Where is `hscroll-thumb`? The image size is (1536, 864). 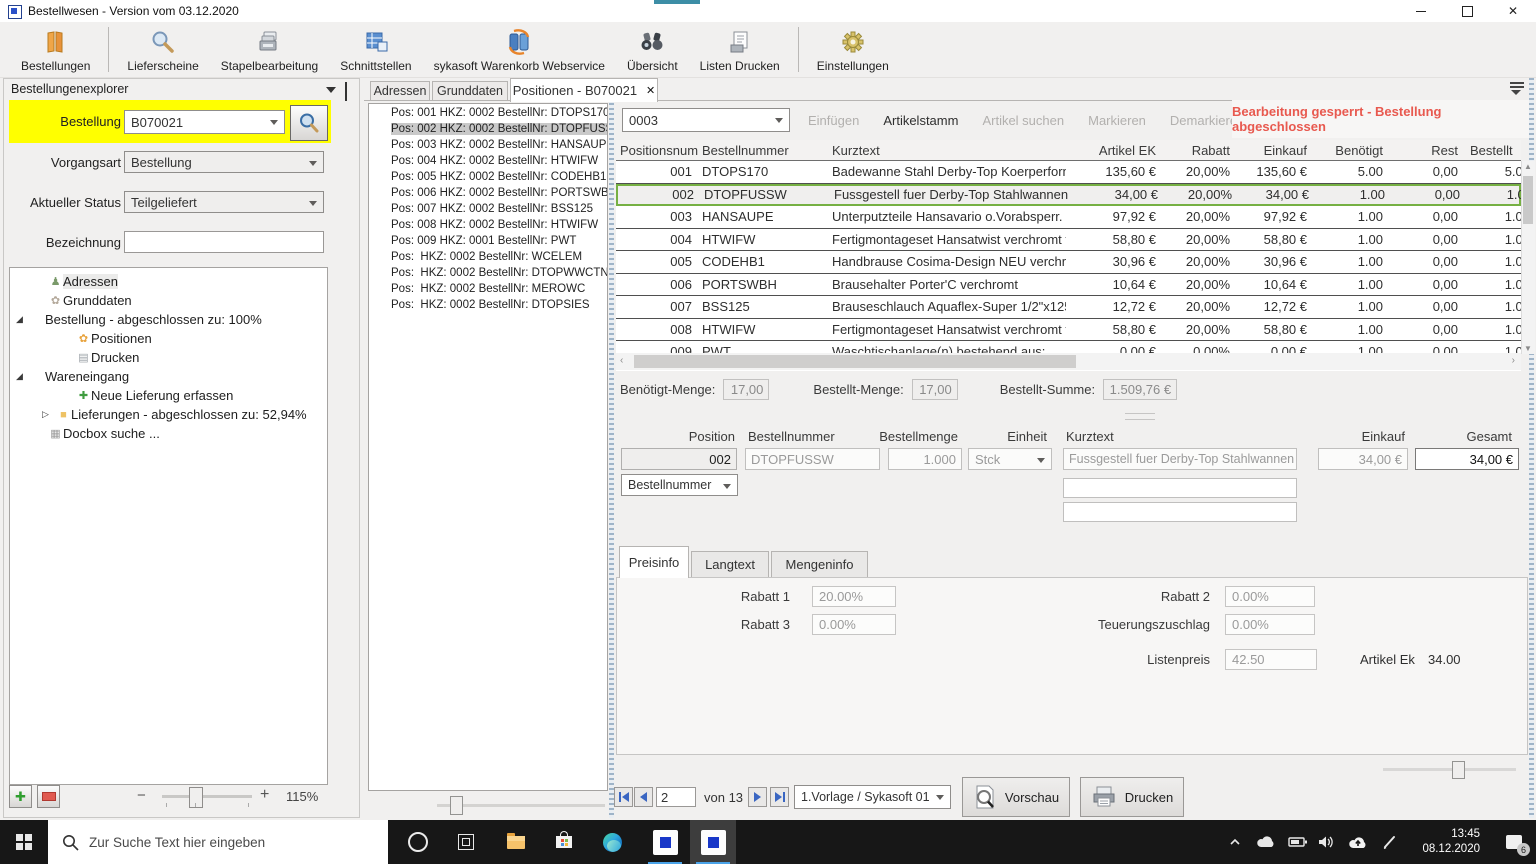 hscroll-thumb is located at coordinates (855, 361).